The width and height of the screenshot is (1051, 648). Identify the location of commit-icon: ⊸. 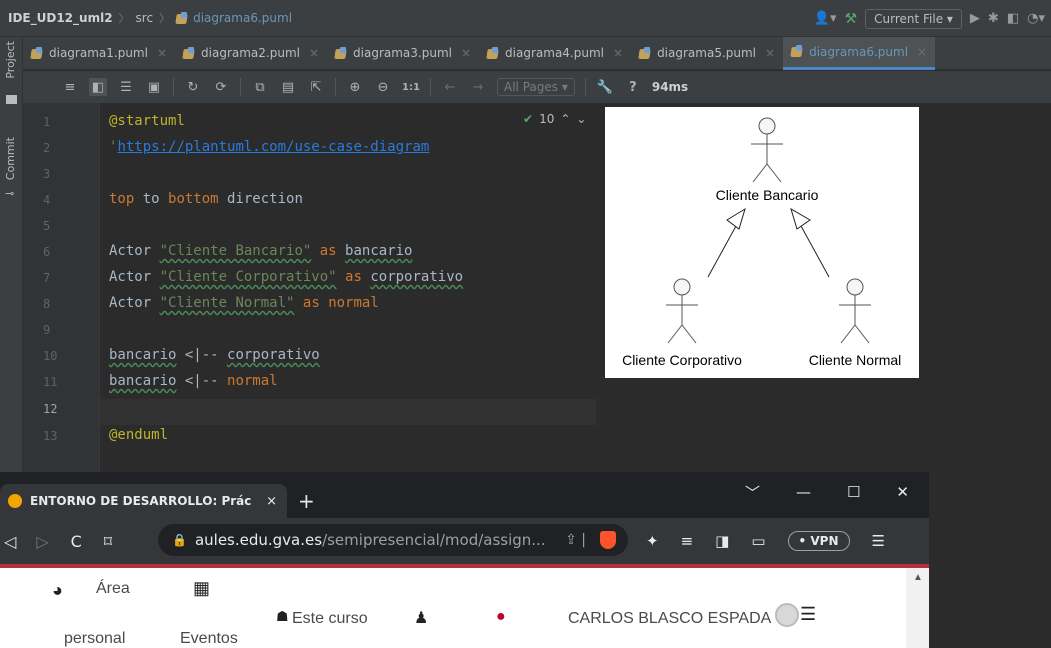
(10, 193).